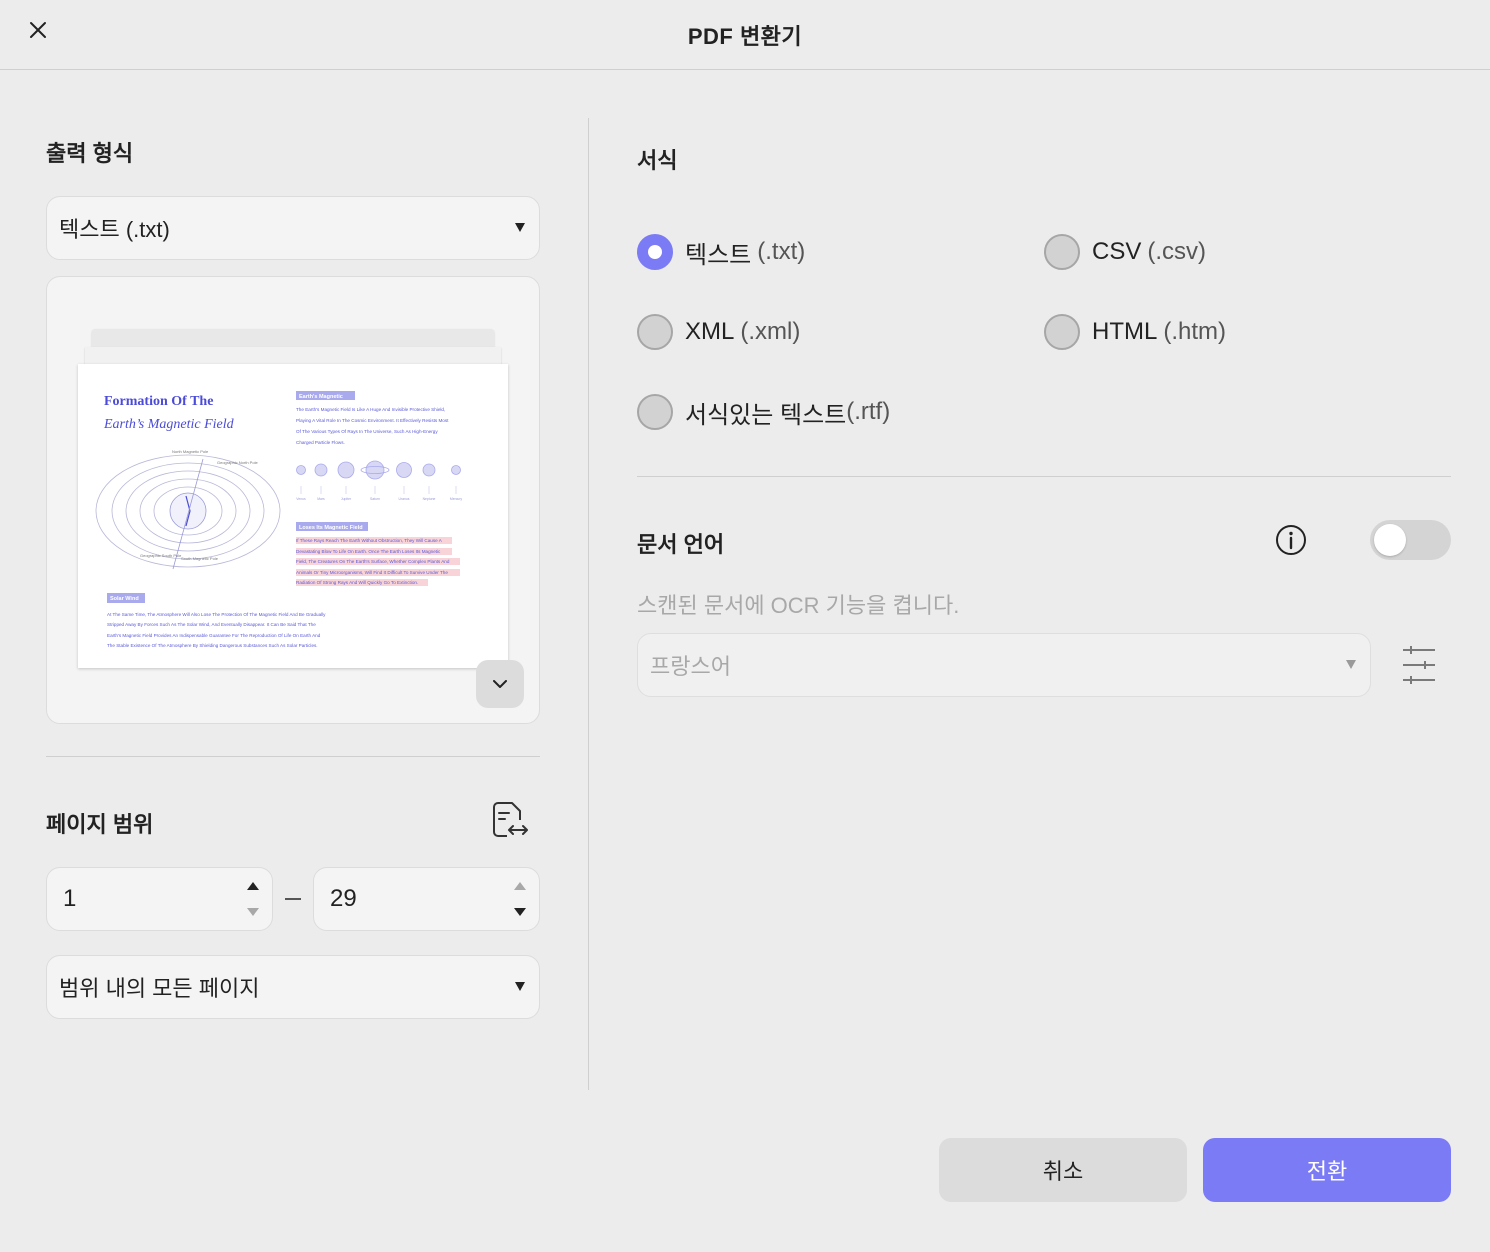  Describe the element at coordinates (404, 499) in the screenshot. I see `svg-text: Uranus` at that location.